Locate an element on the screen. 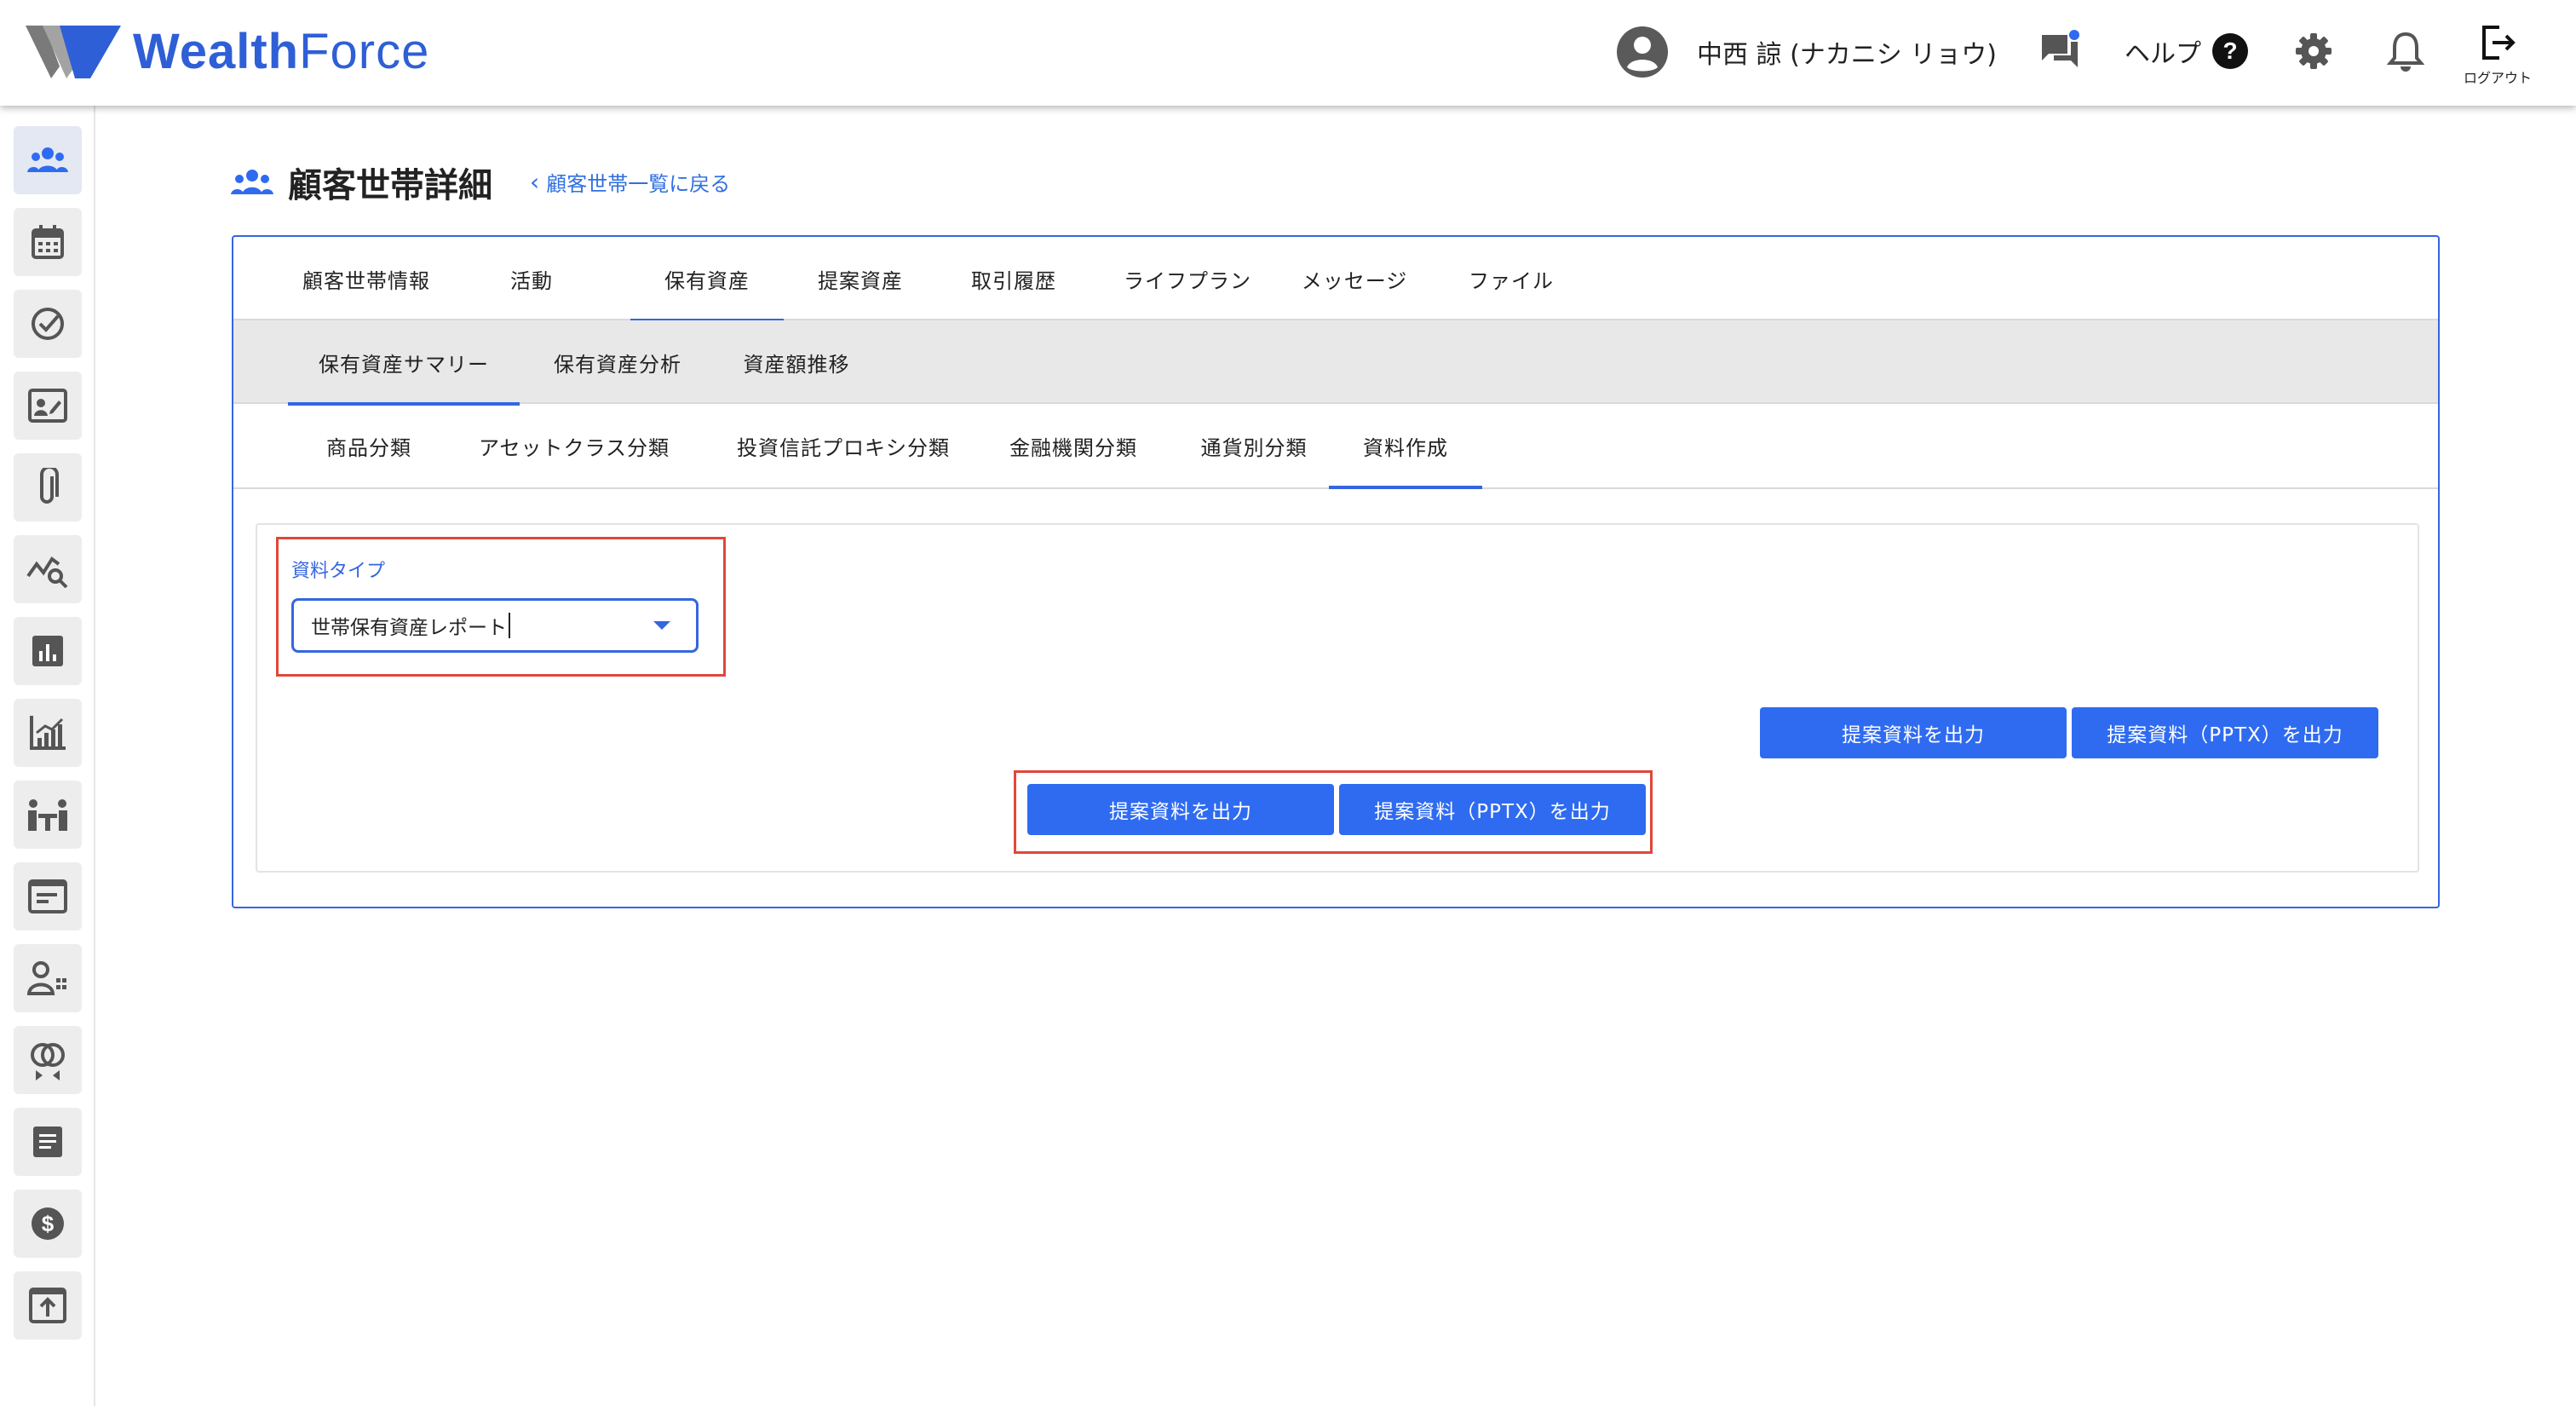 This screenshot has height=1406, width=2576. app-header: WealthForce 中西 諒 (ナカニシ リョウ) ヘルプ ? ログアウト is located at coordinates (1288, 53).